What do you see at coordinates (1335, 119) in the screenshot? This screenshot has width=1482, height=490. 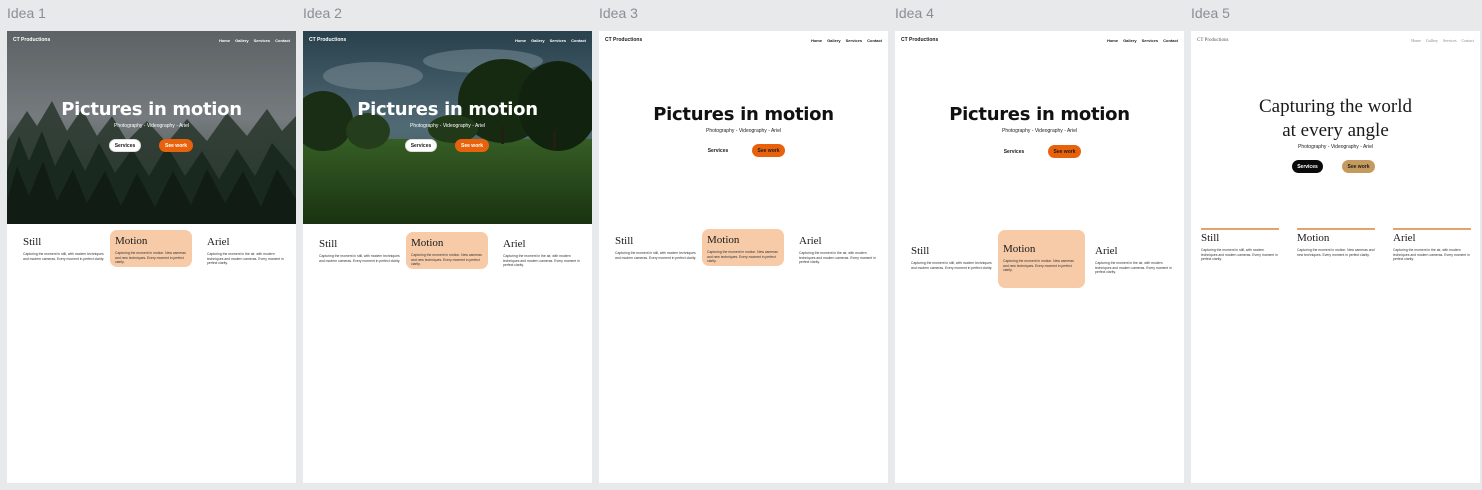 I see `hero-title: Capturing the world at every angle` at bounding box center [1335, 119].